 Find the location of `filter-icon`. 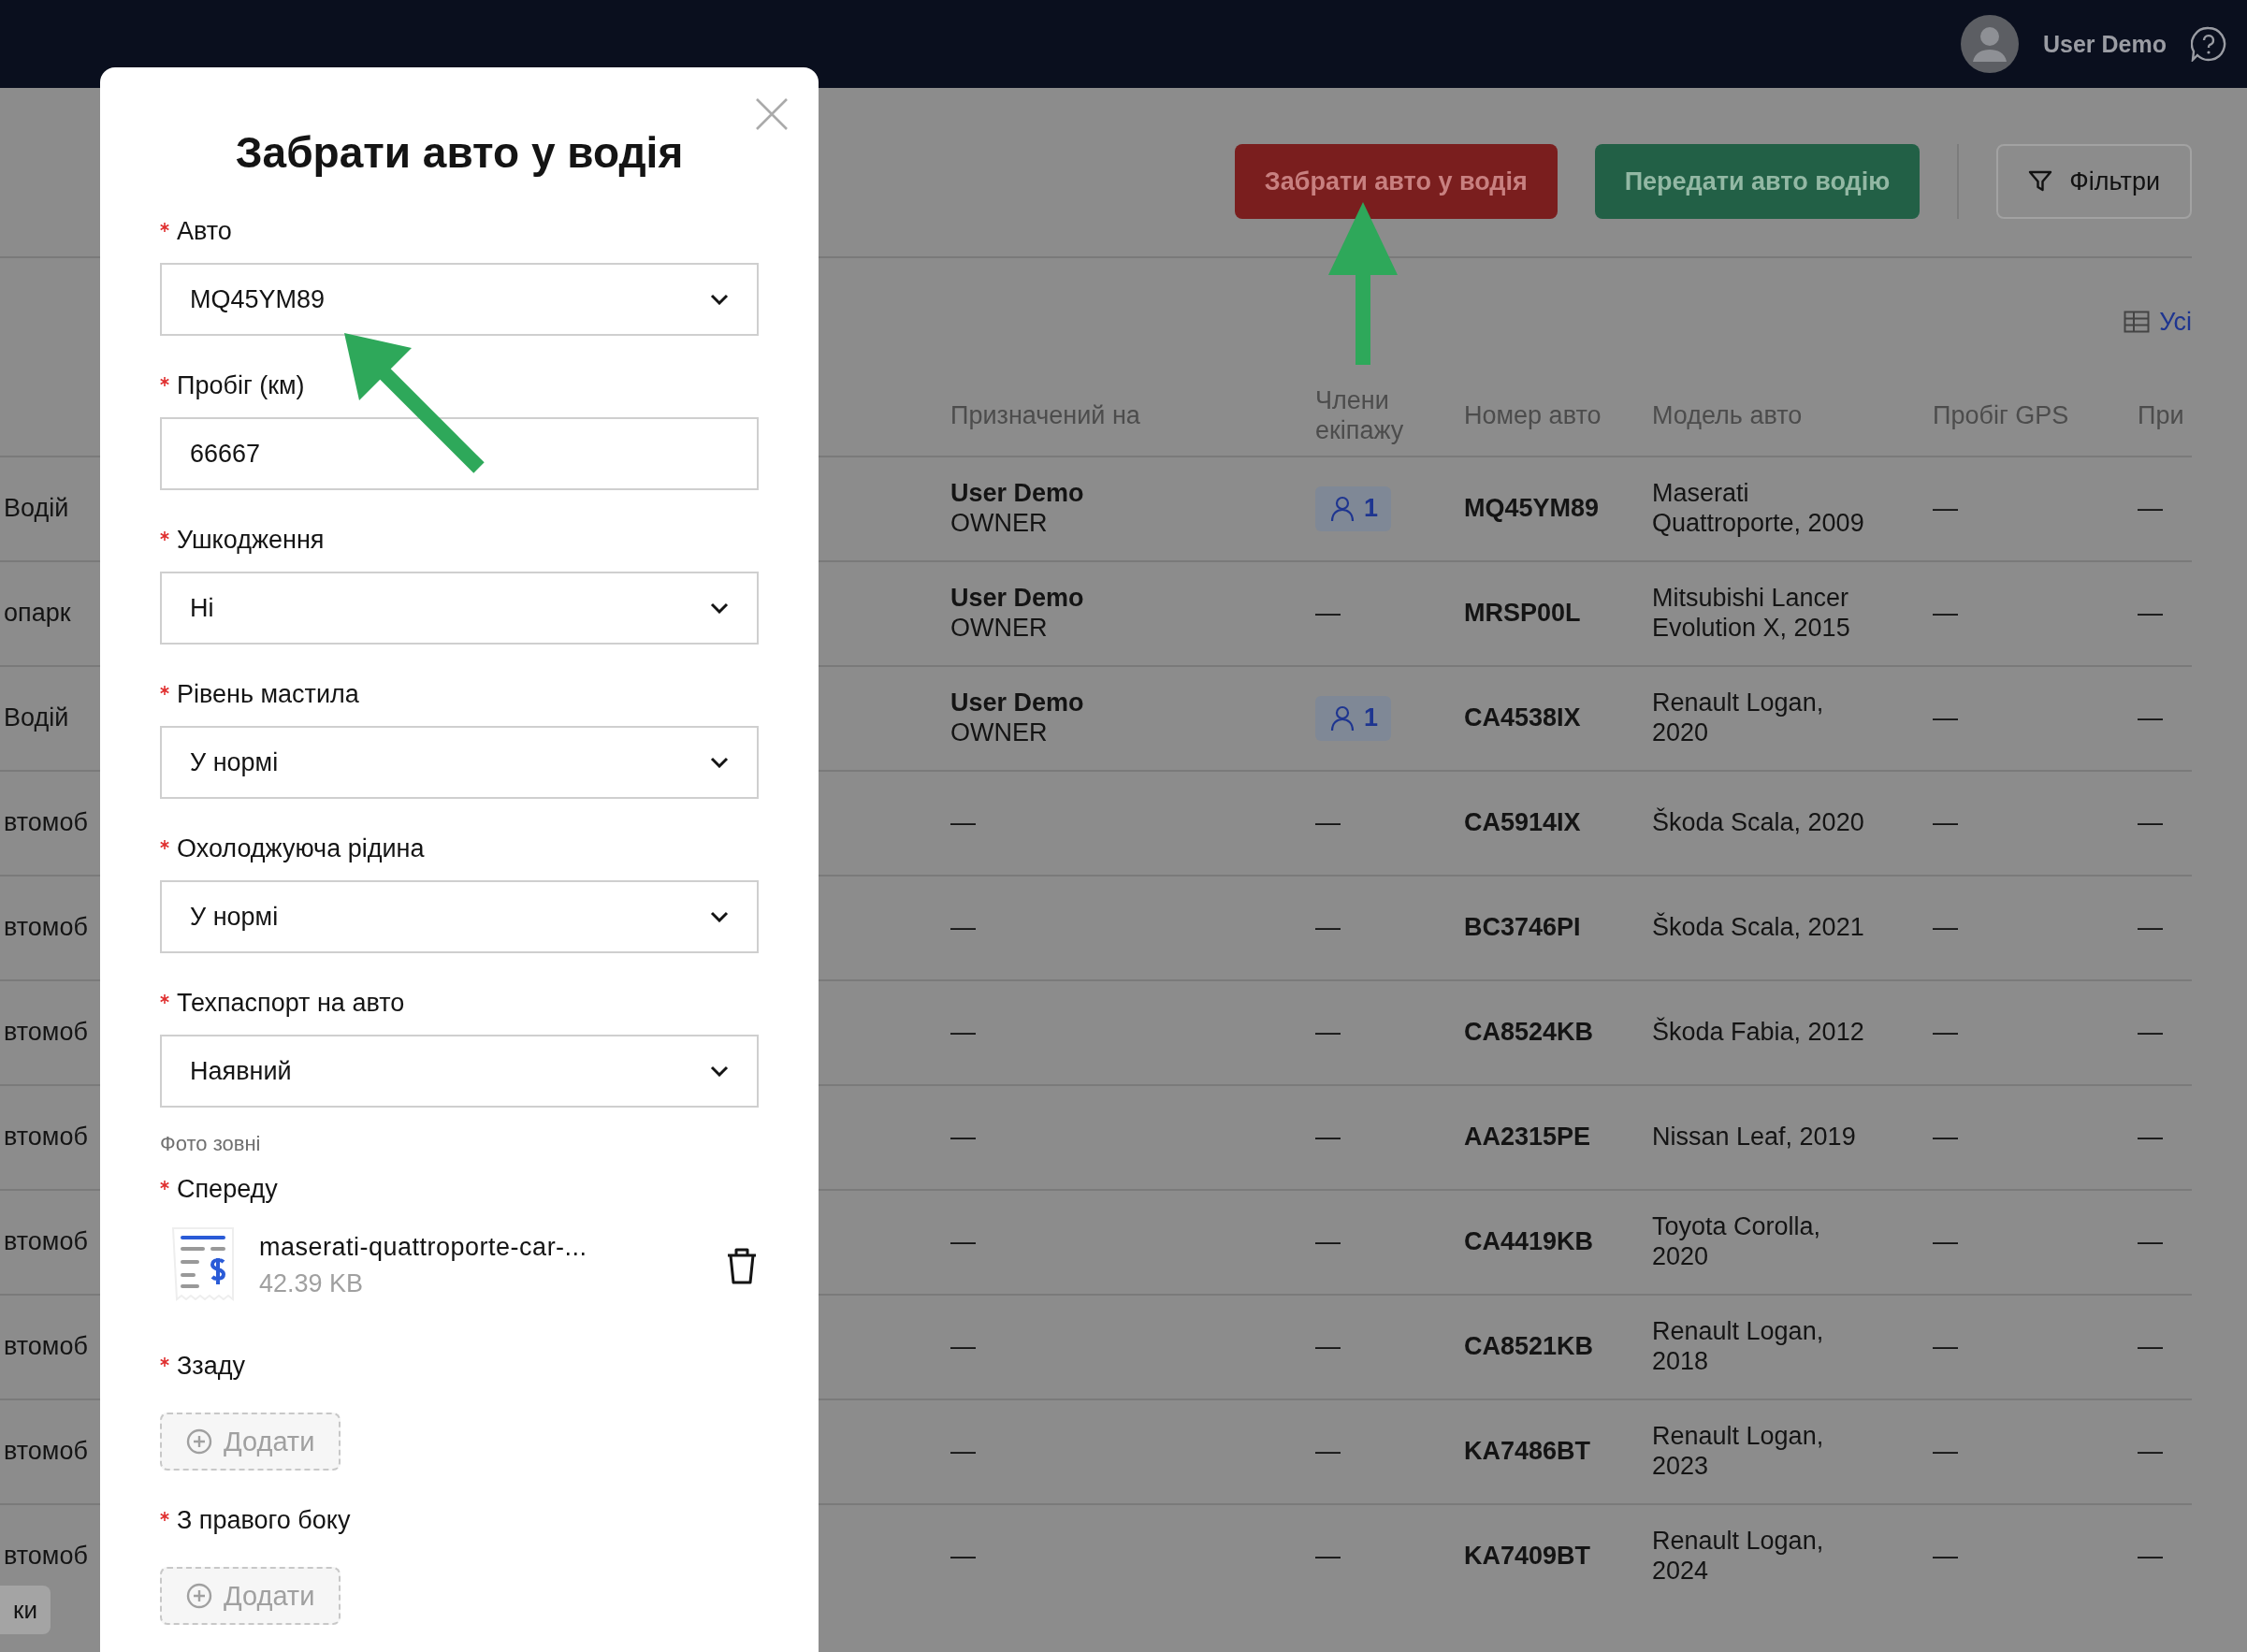

filter-icon is located at coordinates (2040, 181).